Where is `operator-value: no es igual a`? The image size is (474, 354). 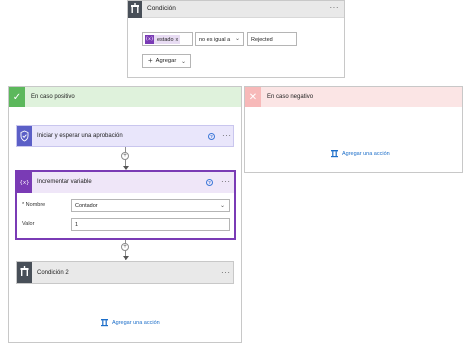 operator-value: no es igual a is located at coordinates (215, 39).